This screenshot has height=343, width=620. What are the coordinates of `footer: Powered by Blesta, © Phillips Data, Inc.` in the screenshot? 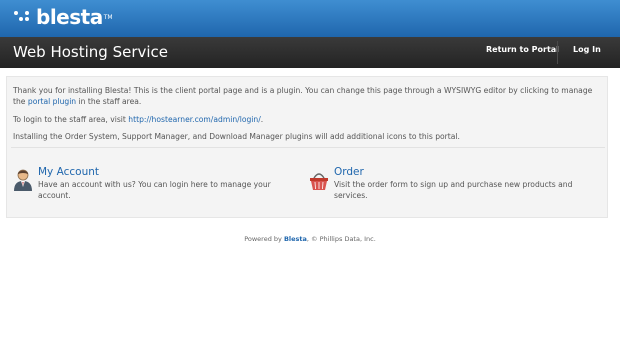 It's located at (310, 239).